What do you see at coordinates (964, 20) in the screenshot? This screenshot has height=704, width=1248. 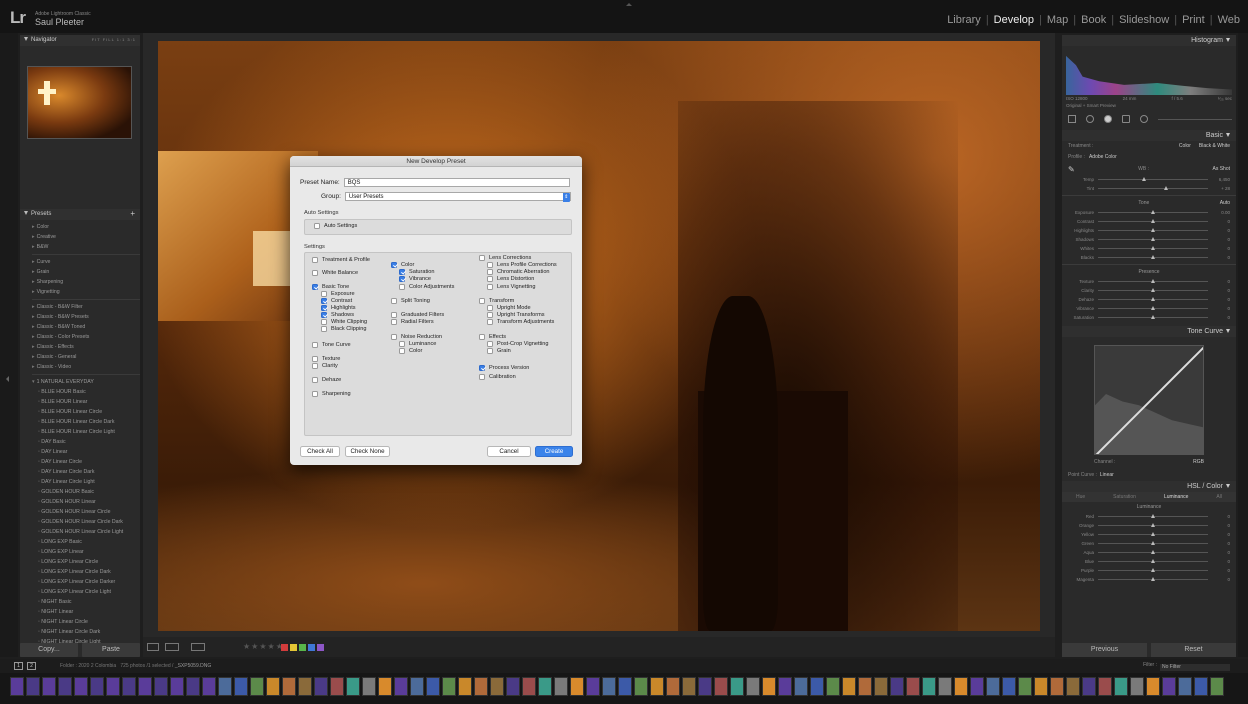 I see `module-library: Library` at bounding box center [964, 20].